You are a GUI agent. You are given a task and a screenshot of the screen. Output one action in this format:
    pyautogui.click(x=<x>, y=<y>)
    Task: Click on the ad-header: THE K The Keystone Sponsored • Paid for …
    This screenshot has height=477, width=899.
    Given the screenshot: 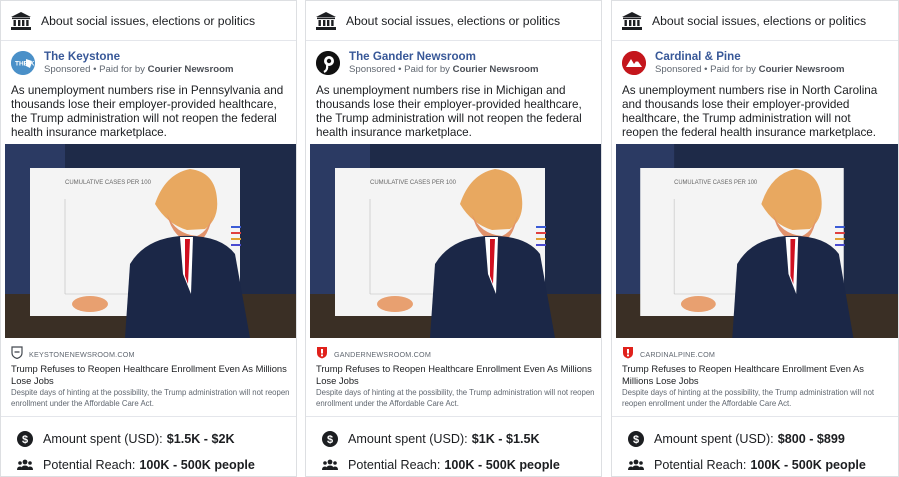 What is the action you would take?
    pyautogui.click(x=148, y=60)
    